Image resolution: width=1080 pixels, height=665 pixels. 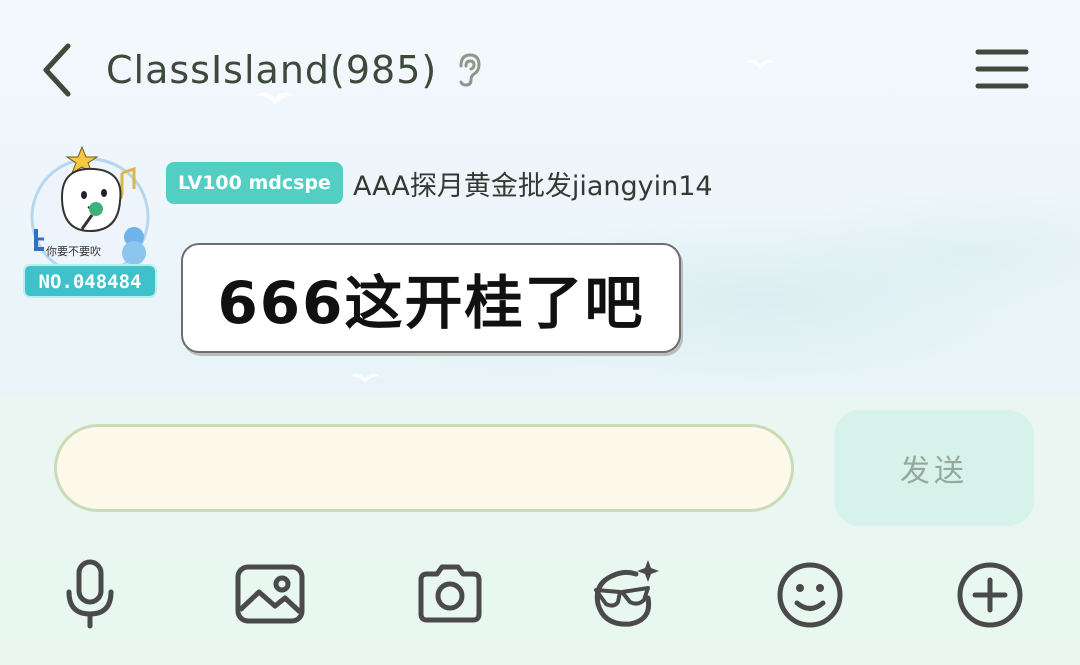 I want to click on sender-name: AAA探月黄金批发jiangyin14, so click(x=533, y=183).